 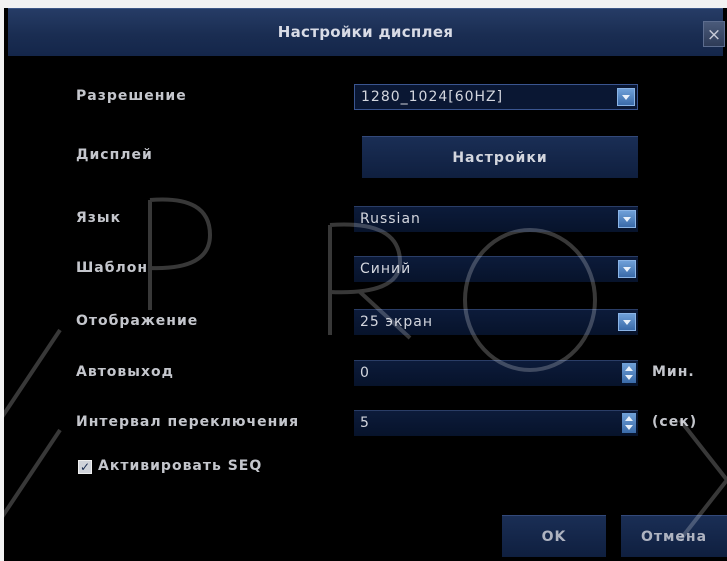 What do you see at coordinates (180, 466) in the screenshot?
I see `seq-checkbox-label: Активировать SEQ` at bounding box center [180, 466].